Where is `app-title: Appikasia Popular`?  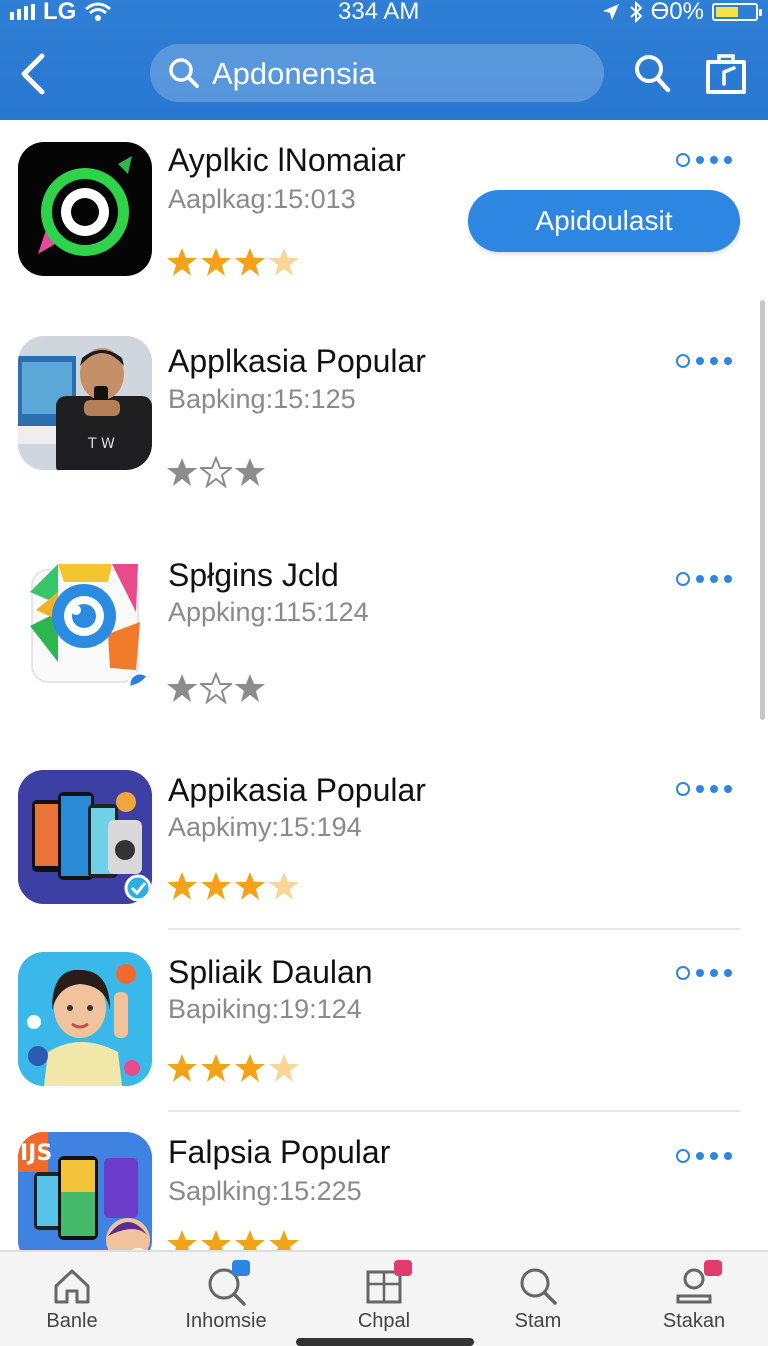 app-title: Appikasia Popular is located at coordinates (297, 790).